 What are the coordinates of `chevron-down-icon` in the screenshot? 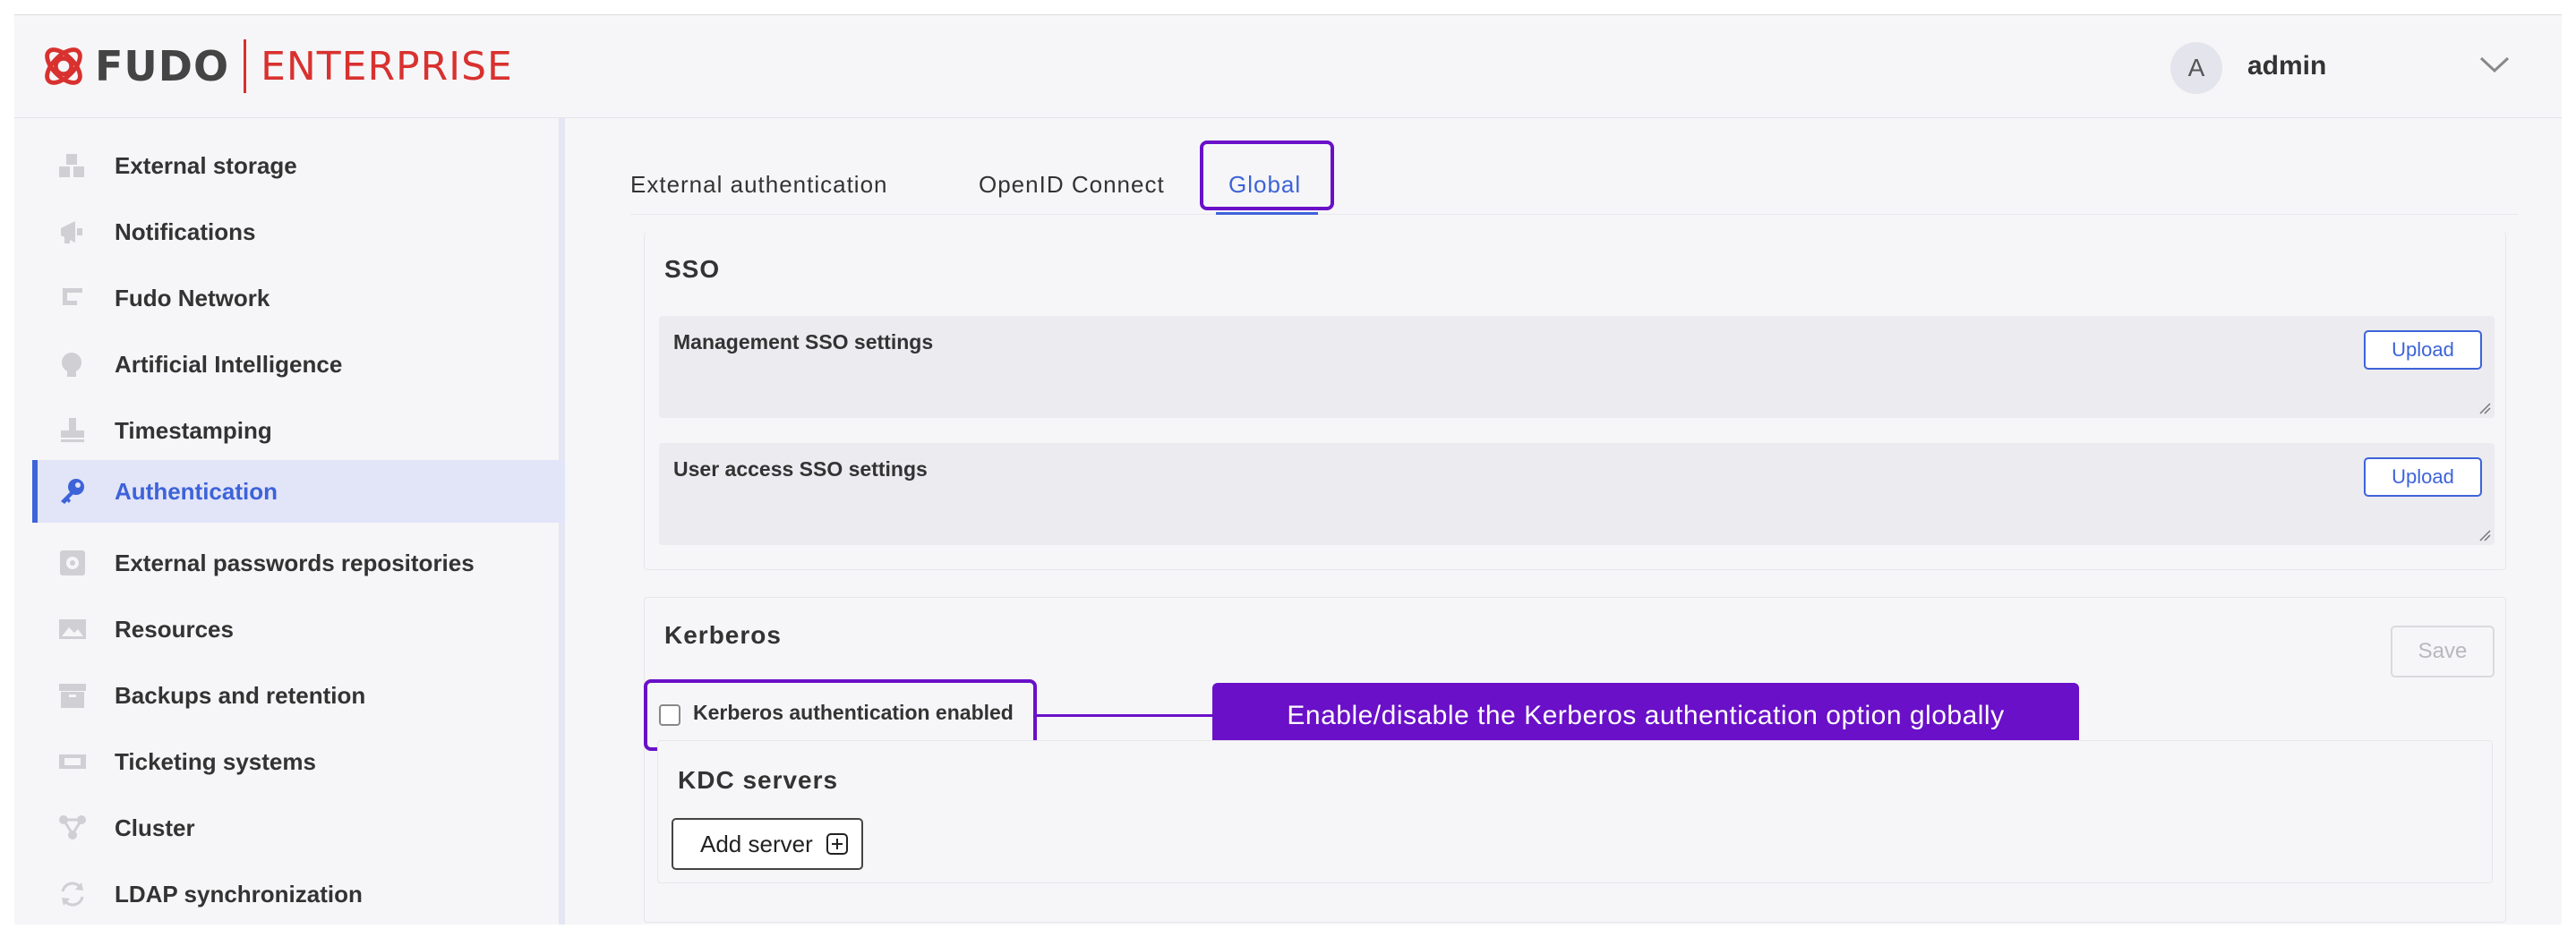 It's located at (2494, 65).